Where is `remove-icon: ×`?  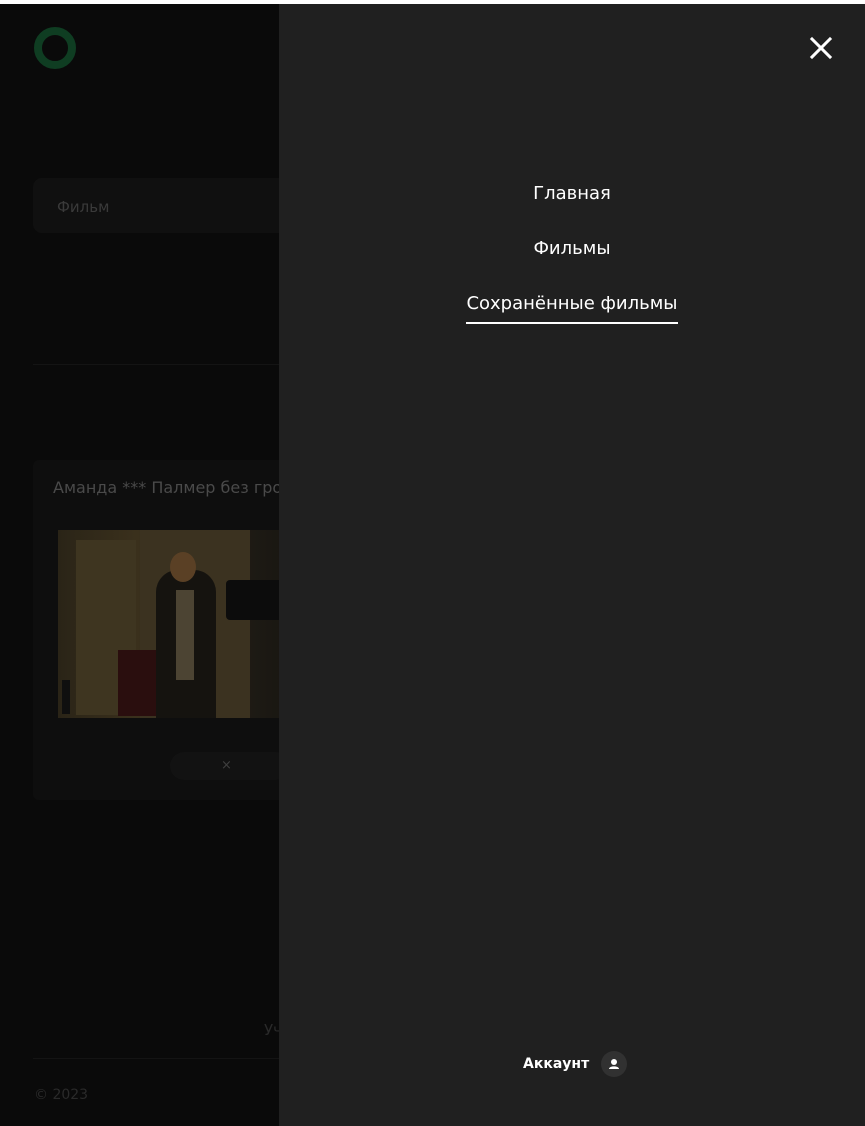 remove-icon: × is located at coordinates (226, 765).